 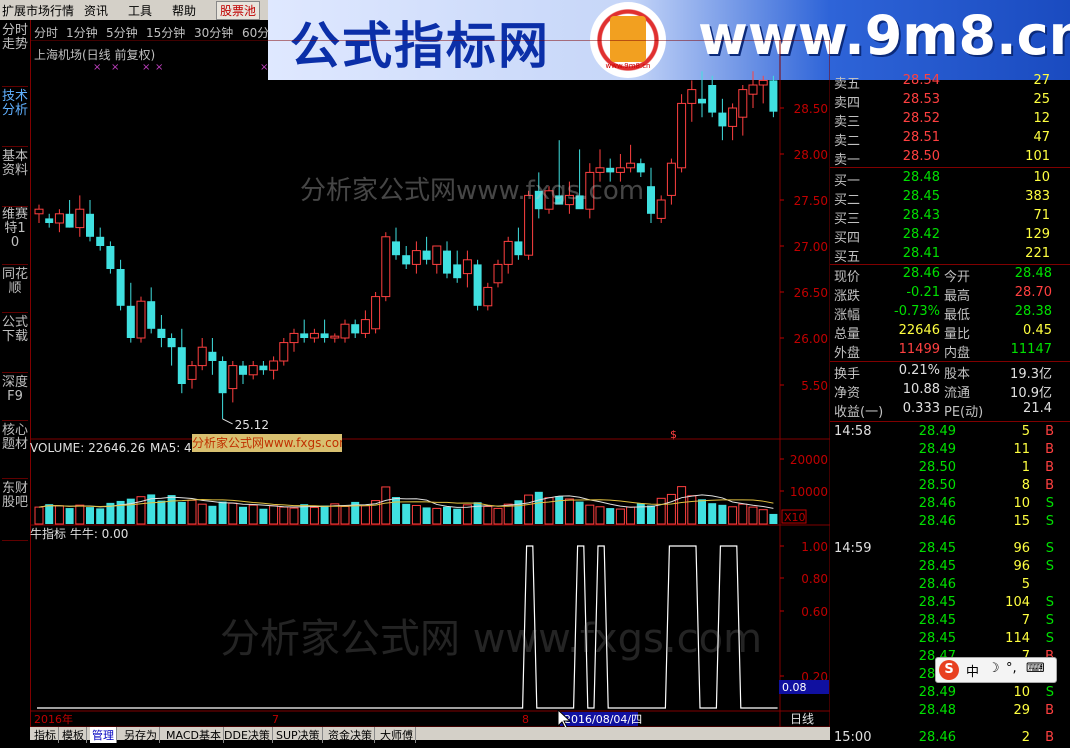 I want to click on ask-price: 28.52, so click(x=921, y=118).